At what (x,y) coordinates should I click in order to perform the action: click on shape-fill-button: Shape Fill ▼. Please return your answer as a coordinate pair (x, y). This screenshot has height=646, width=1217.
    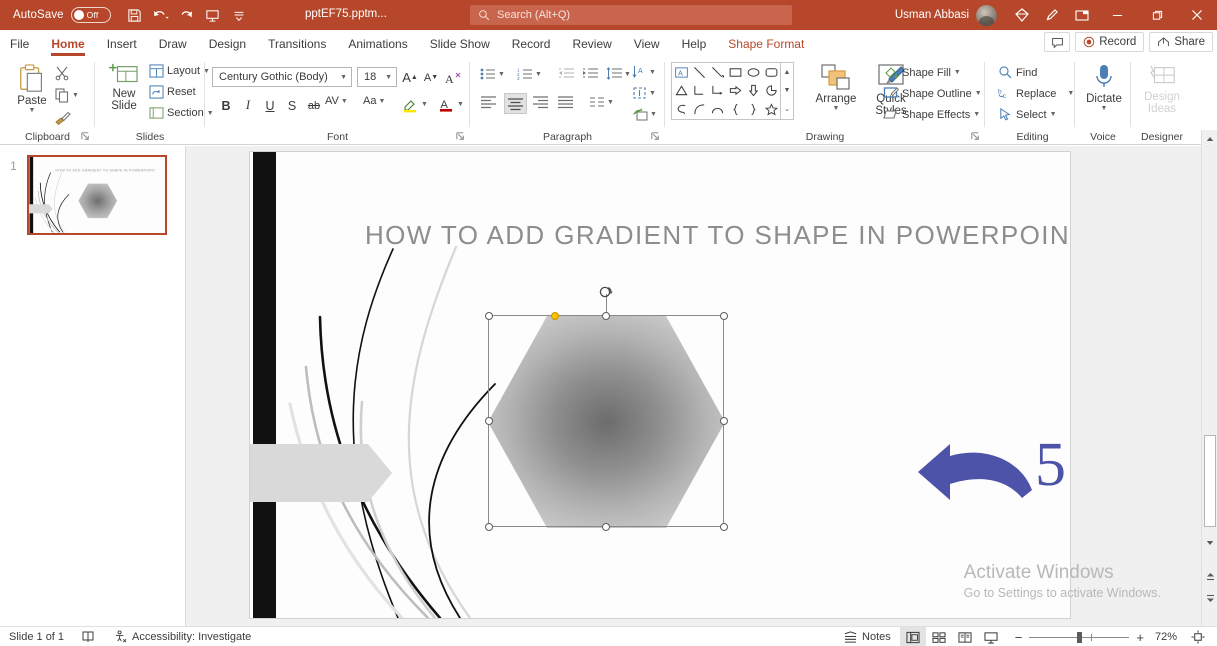
    Looking at the image, I should click on (922, 72).